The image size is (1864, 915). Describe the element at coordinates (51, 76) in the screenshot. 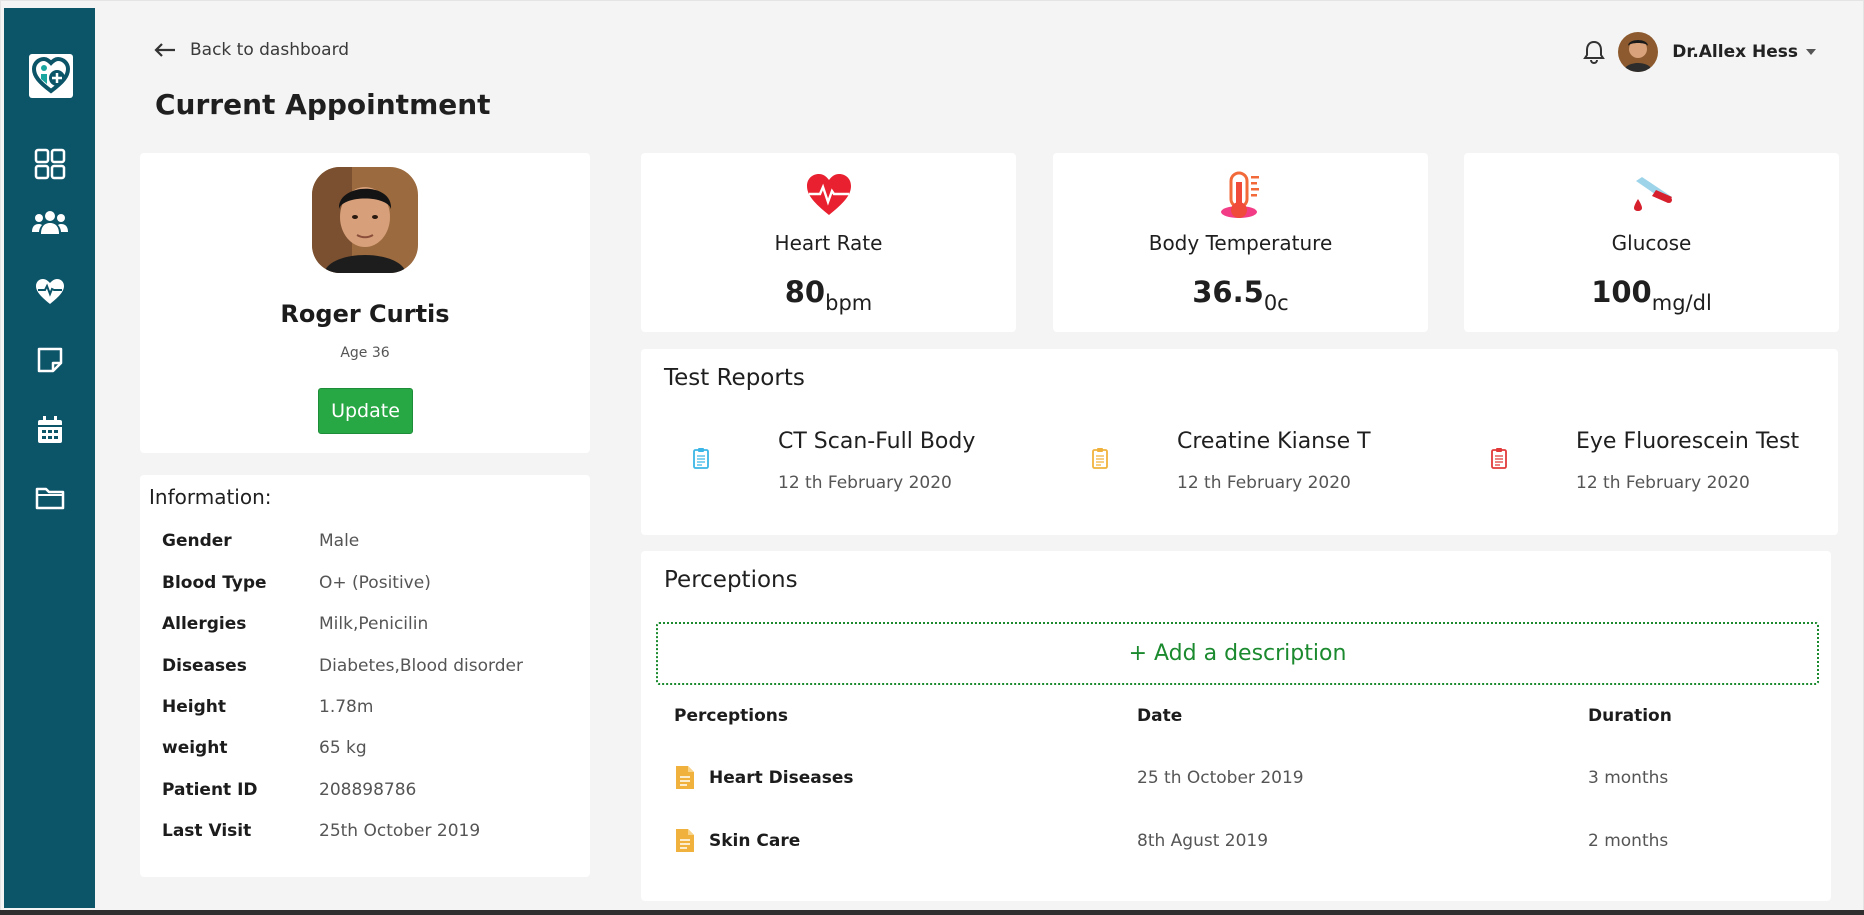

I see `app-logo` at that location.